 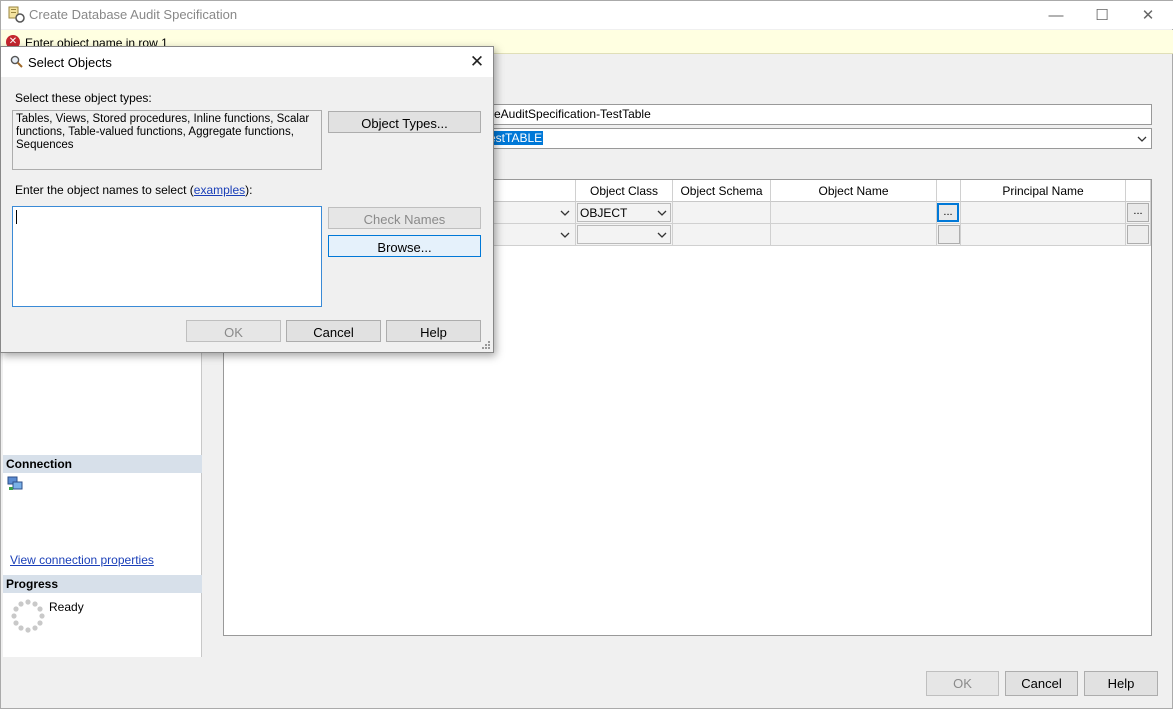 What do you see at coordinates (83, 98) in the screenshot?
I see `object-types-label: Select these object types:` at bounding box center [83, 98].